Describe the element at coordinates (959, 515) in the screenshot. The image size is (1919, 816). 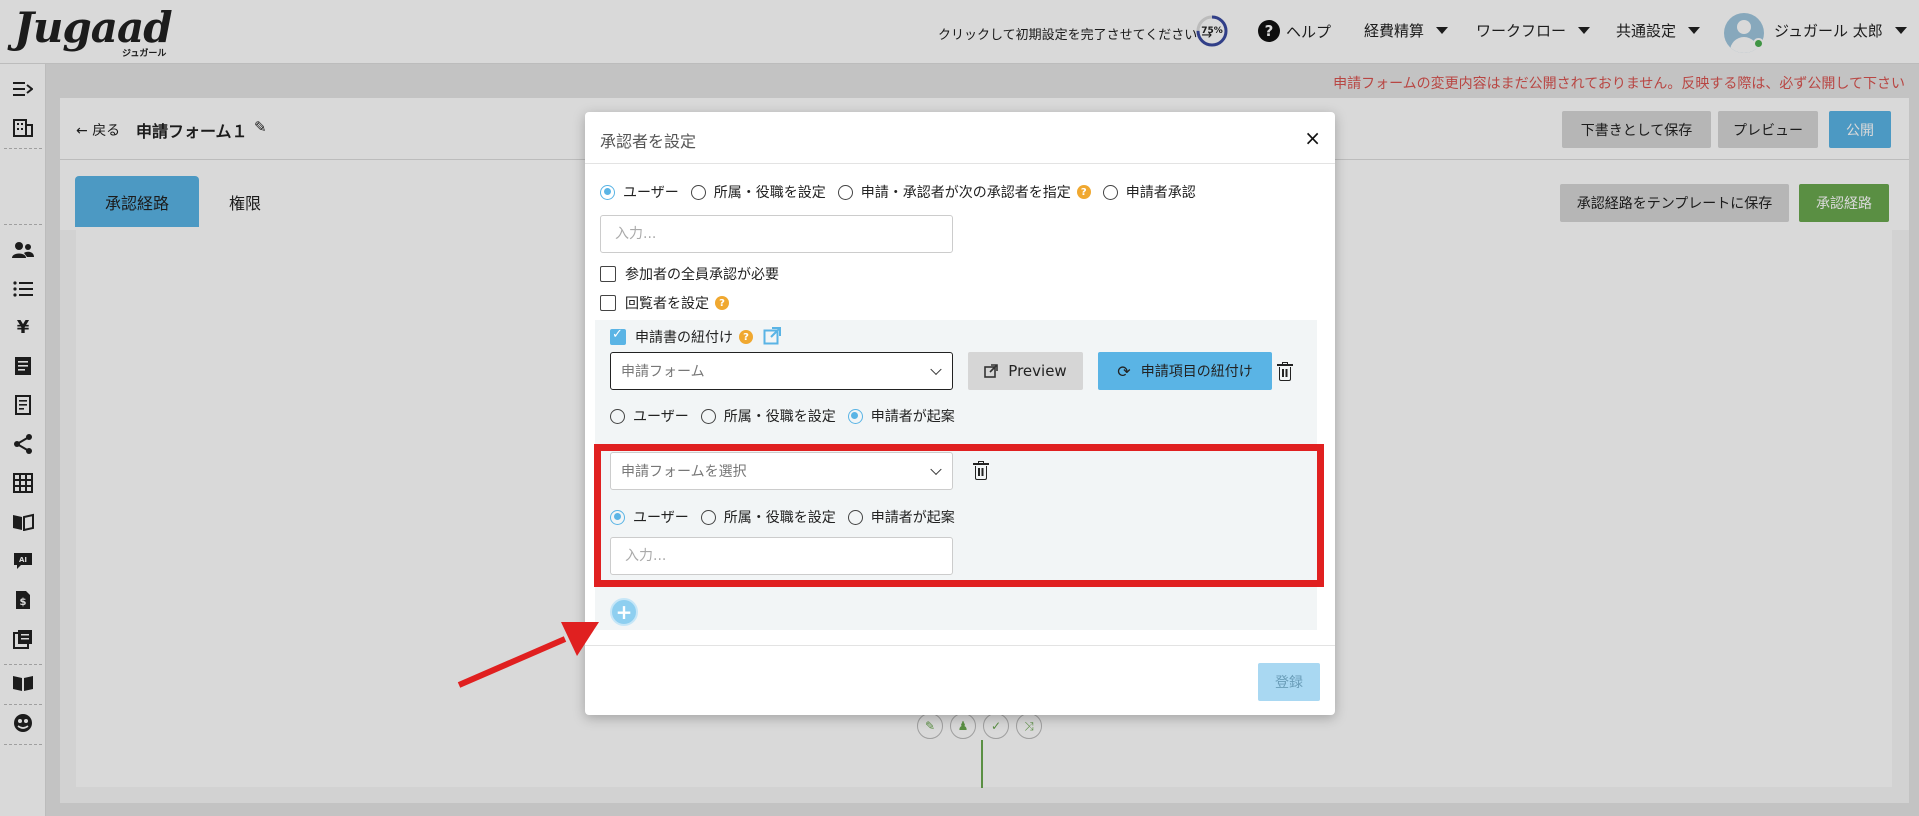
I see `highlight-box` at that location.